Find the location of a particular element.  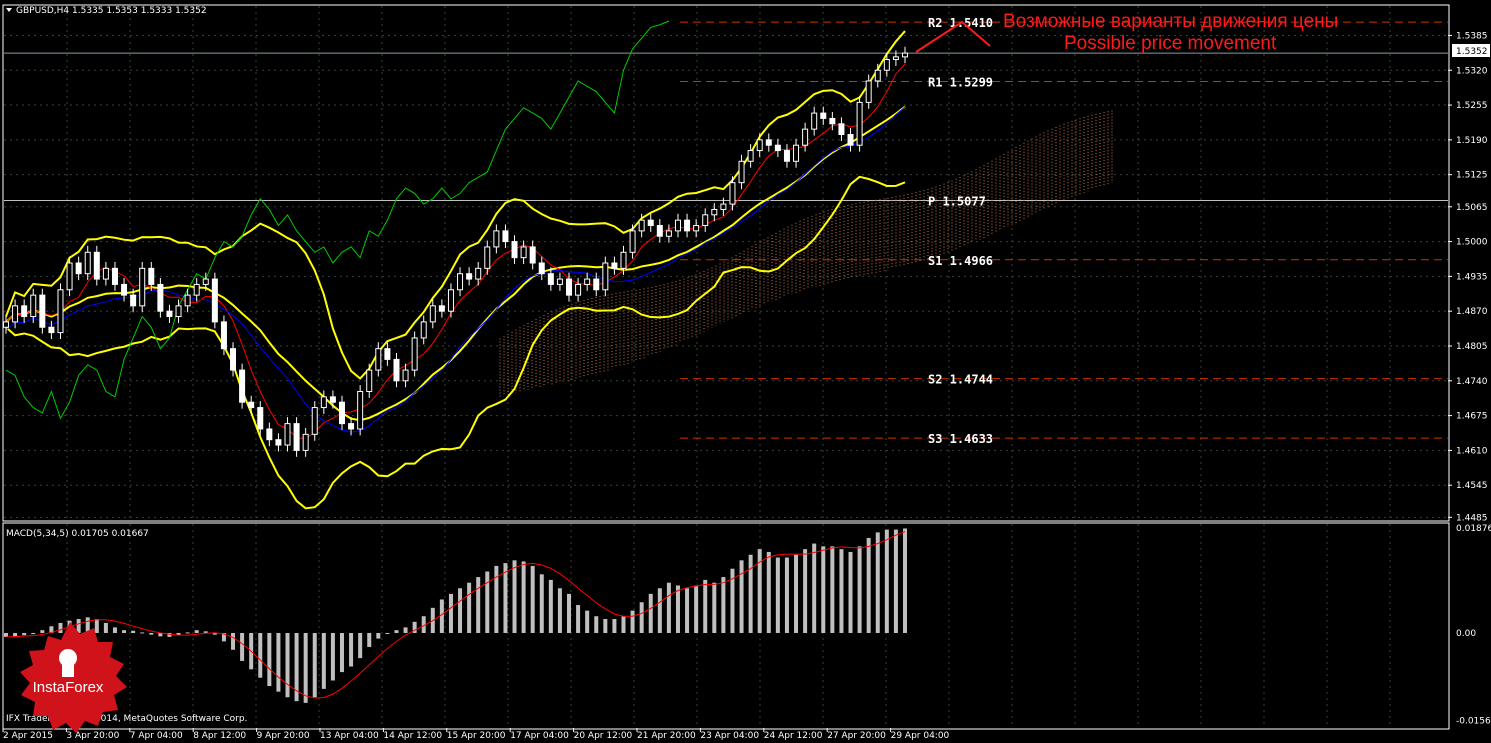

price-tick-label: 1.4610 is located at coordinates (1472, 451).